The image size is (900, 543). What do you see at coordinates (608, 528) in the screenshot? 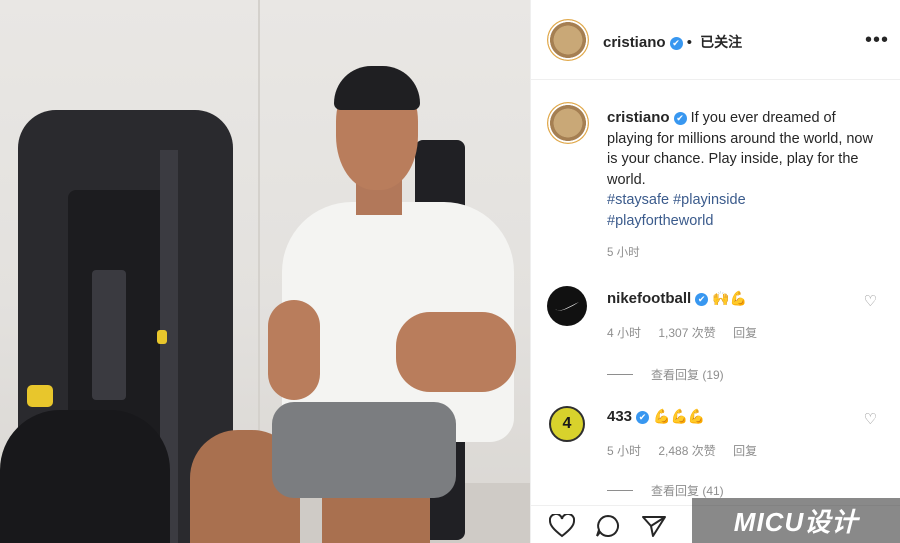
I see `comment-bubble-icon` at bounding box center [608, 528].